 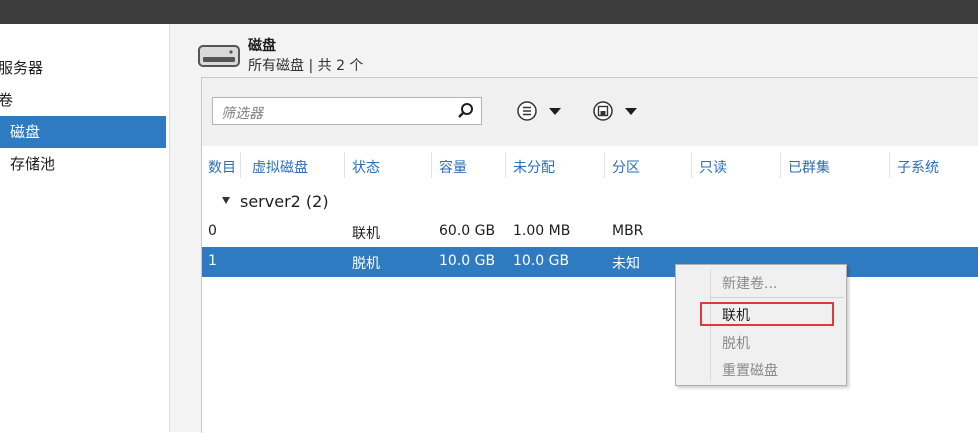 What do you see at coordinates (750, 370) in the screenshot?
I see `menu-item-reset-disk: 重置磁盘` at bounding box center [750, 370].